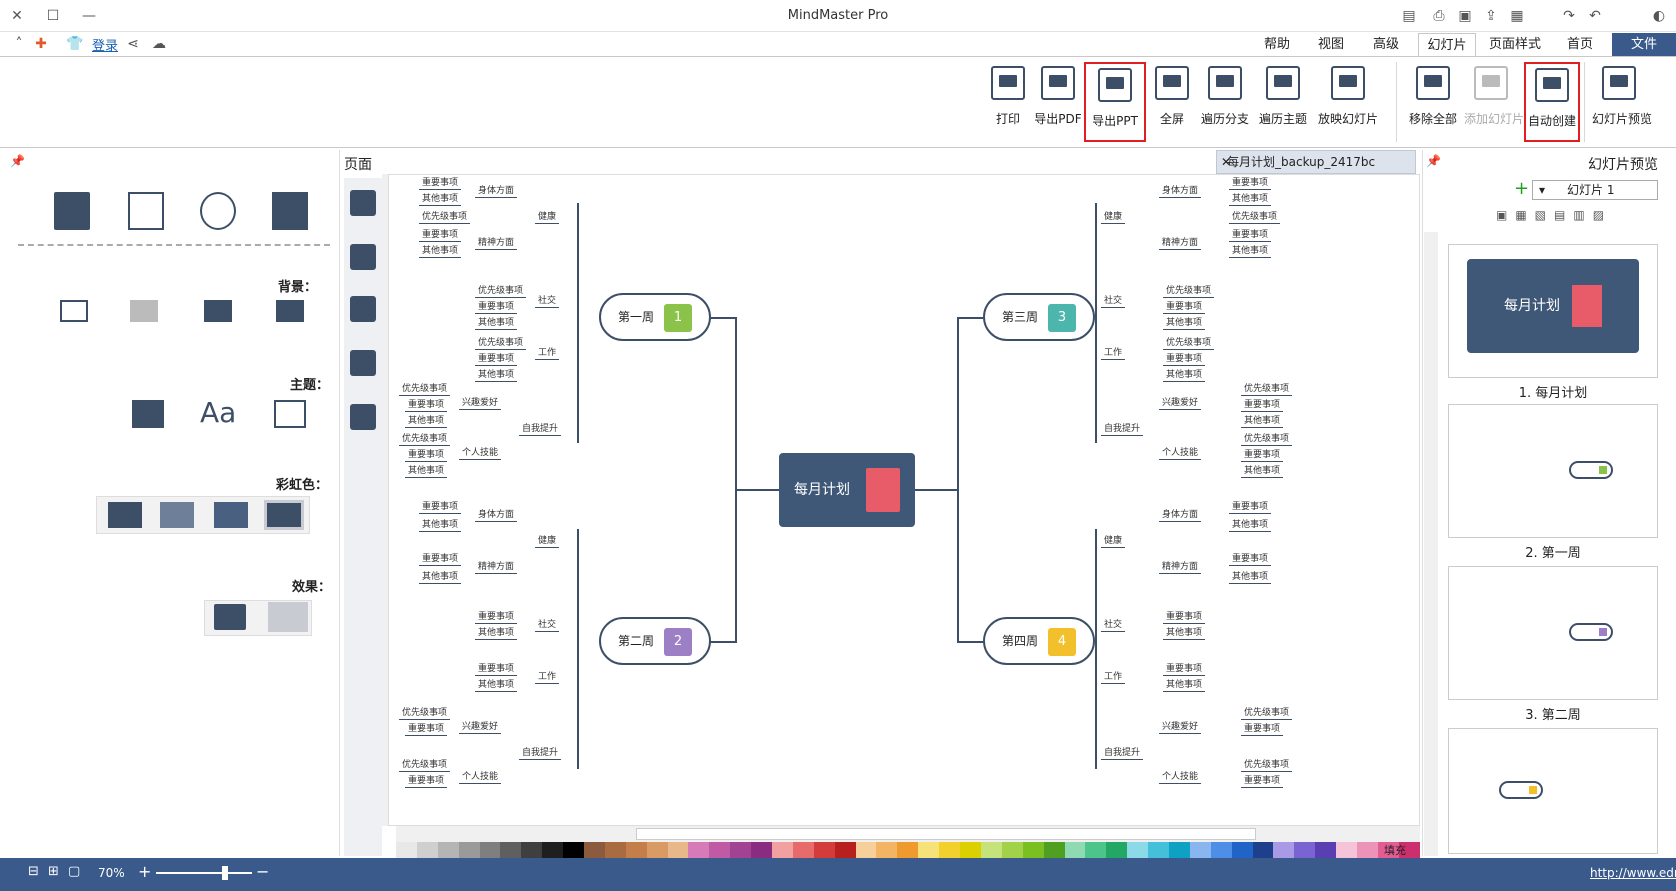  What do you see at coordinates (133, 44) in the screenshot?
I see `share-icon: ⋖` at bounding box center [133, 44].